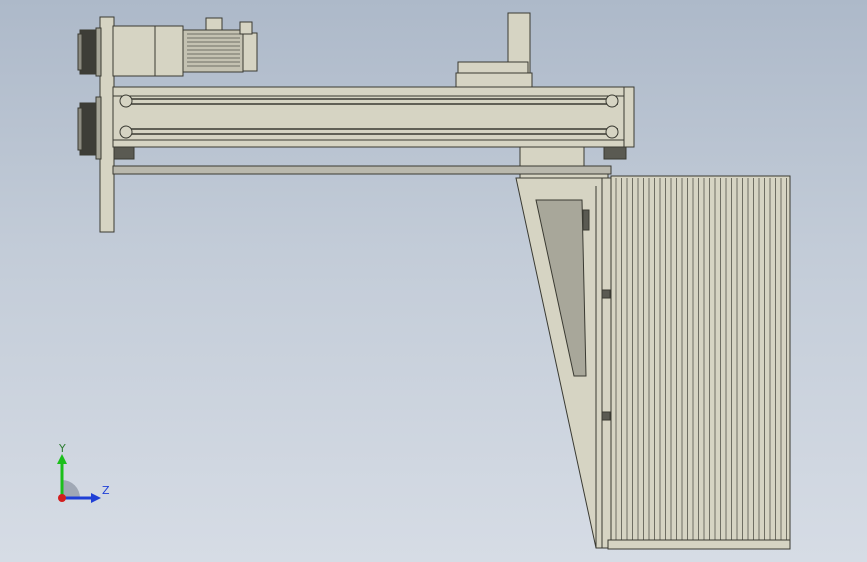  I want to click on bellows-cover, so click(699, 362).